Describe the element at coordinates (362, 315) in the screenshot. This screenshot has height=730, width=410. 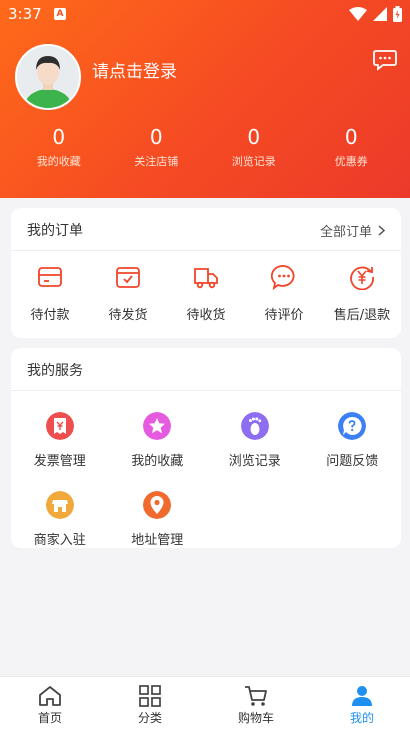
I see `order-label: 售后/退款` at that location.